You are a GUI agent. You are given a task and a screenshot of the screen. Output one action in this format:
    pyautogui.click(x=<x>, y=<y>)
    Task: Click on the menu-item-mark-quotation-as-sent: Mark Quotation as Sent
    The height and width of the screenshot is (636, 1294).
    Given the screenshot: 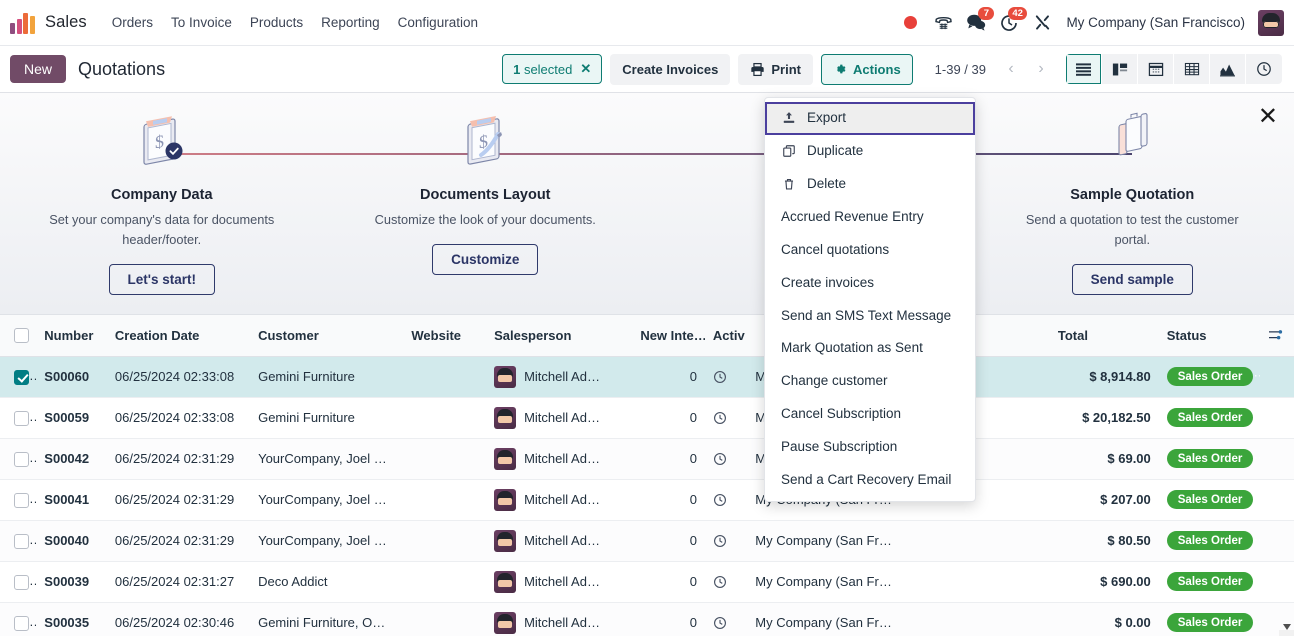 What is the action you would take?
    pyautogui.click(x=870, y=348)
    